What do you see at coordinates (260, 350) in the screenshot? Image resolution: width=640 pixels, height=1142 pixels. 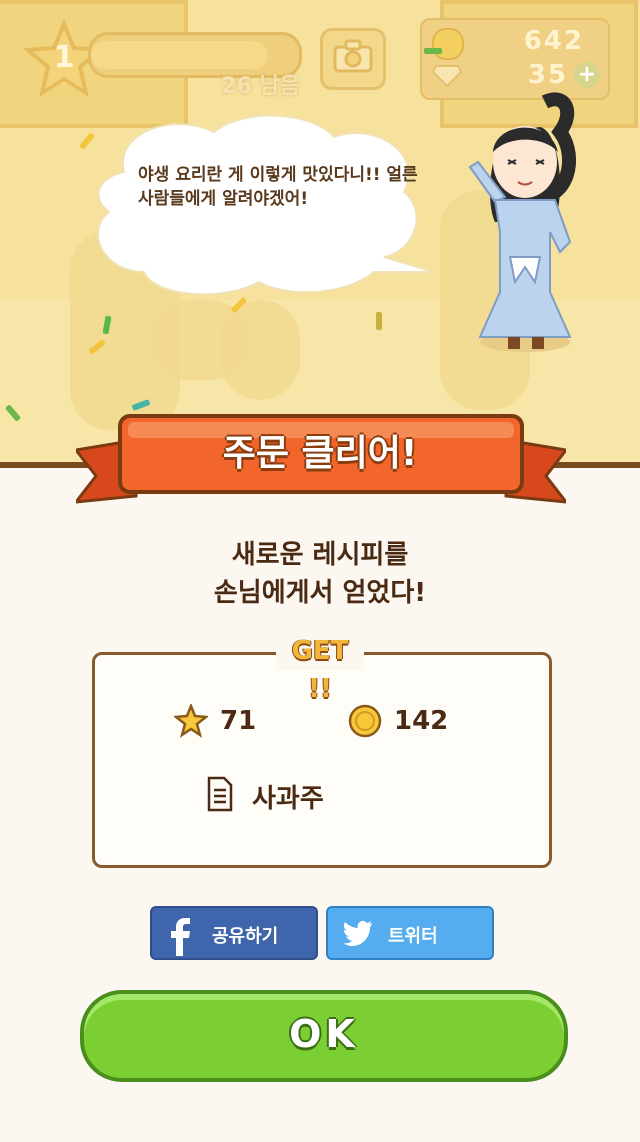 I see `dog-silhouette` at bounding box center [260, 350].